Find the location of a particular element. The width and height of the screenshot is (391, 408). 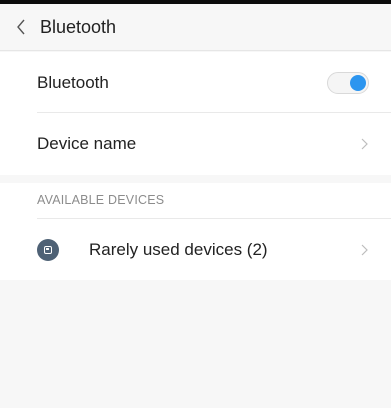

bluetooth-label: Bluetooth is located at coordinates (73, 82).